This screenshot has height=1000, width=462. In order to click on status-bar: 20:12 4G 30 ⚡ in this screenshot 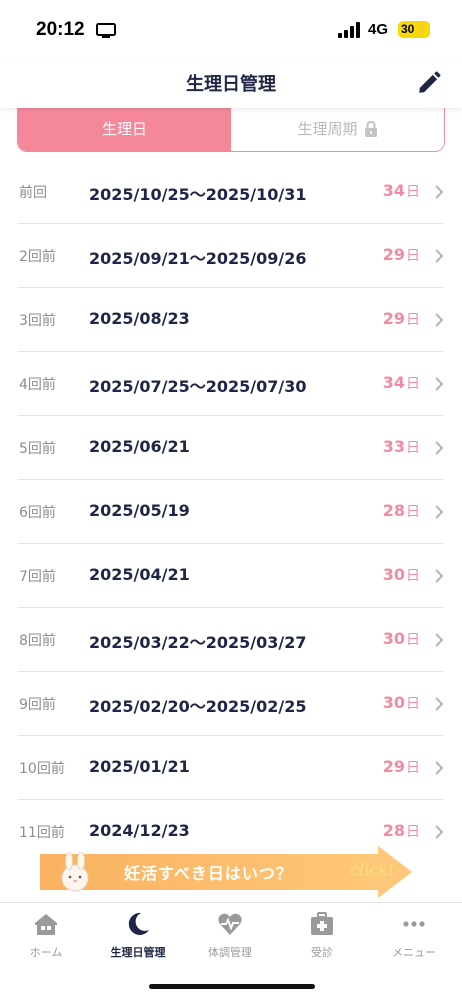, I will do `click(231, 29)`.